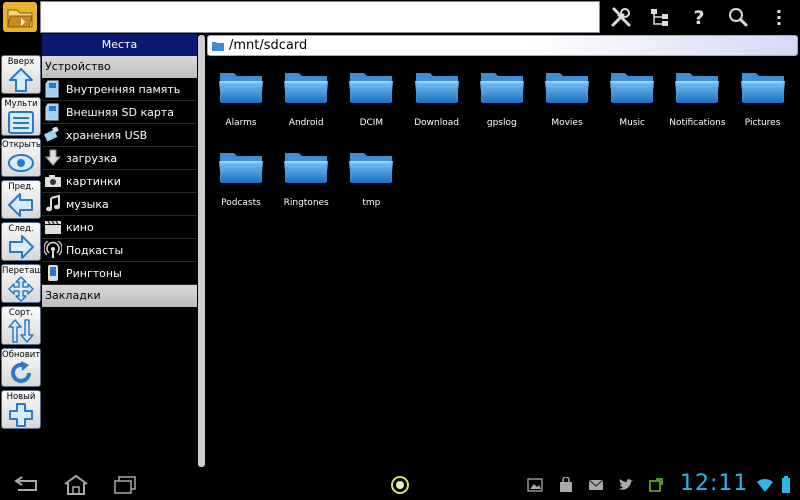 This screenshot has height=500, width=800. Describe the element at coordinates (21, 372) in the screenshot. I see `refresh-icon` at that location.